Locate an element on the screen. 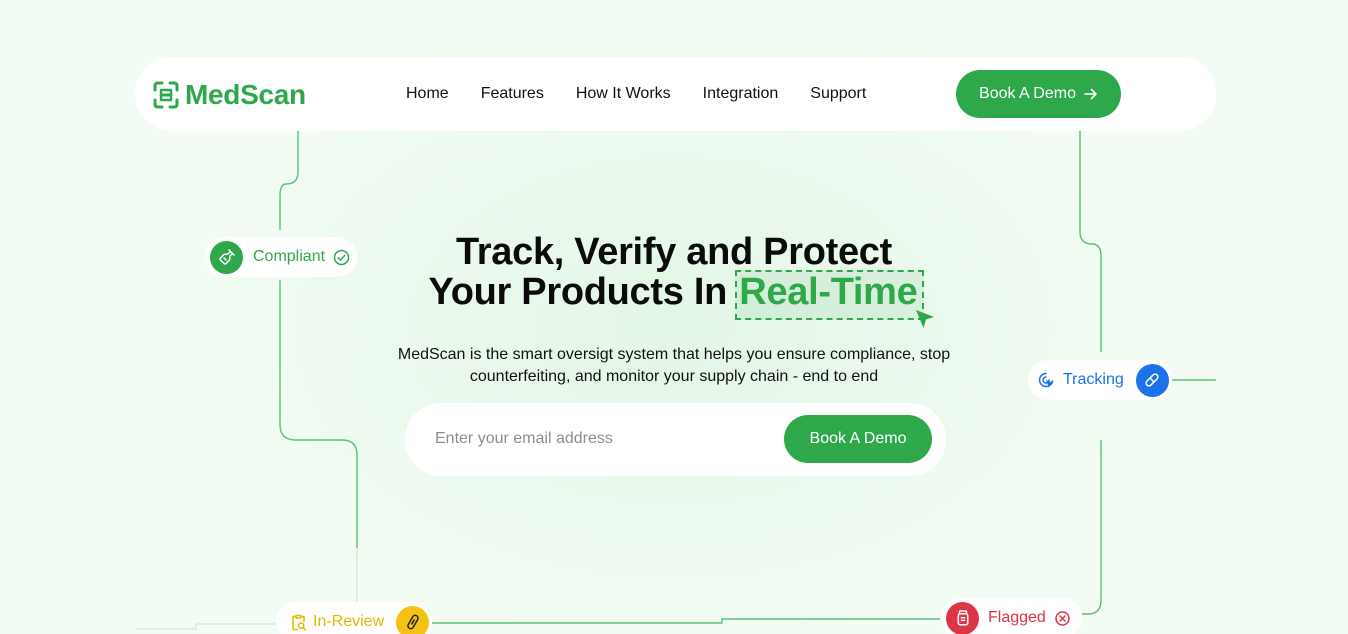 This screenshot has height=634, width=1348. clipboard-search-icon is located at coordinates (299, 622).